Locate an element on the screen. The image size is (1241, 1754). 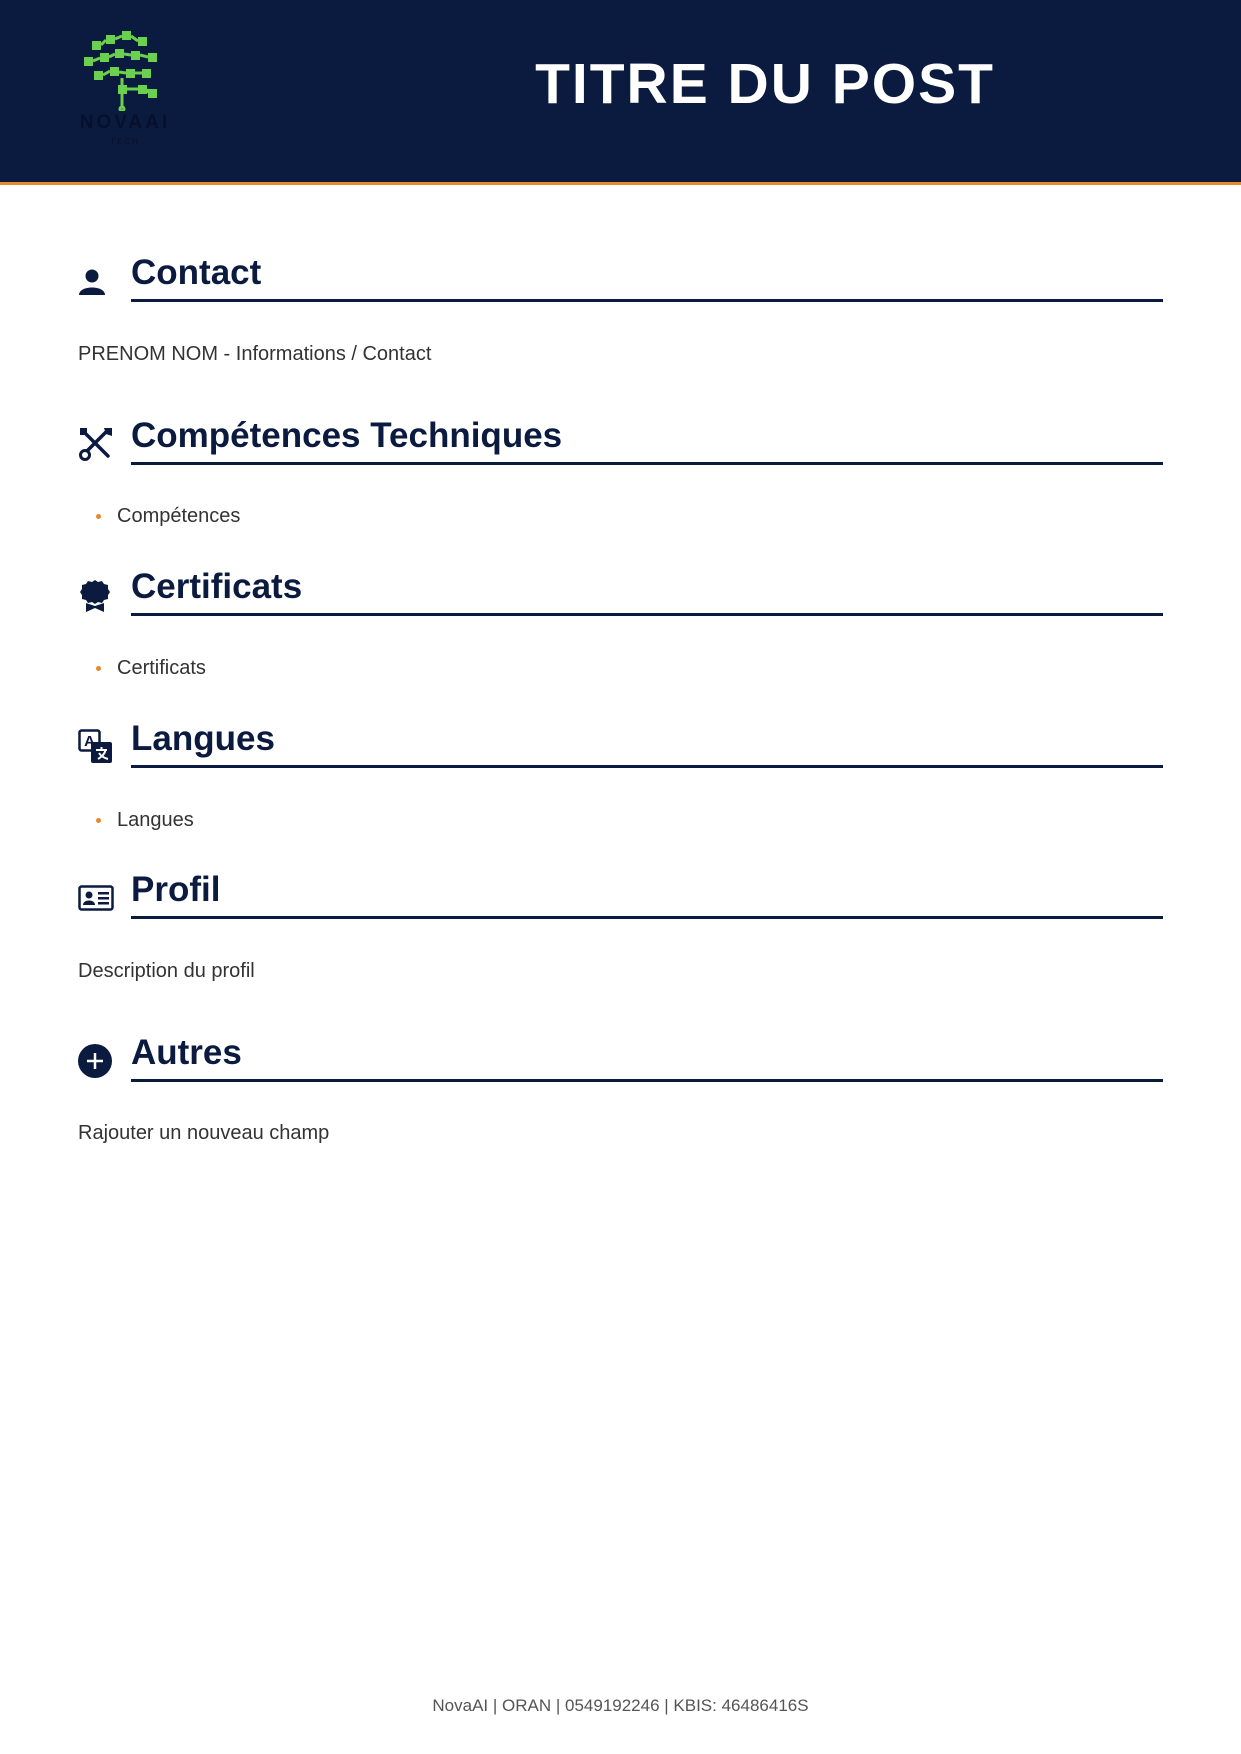
others-text: Rajouter un nouveau champ is located at coordinates (204, 1133).